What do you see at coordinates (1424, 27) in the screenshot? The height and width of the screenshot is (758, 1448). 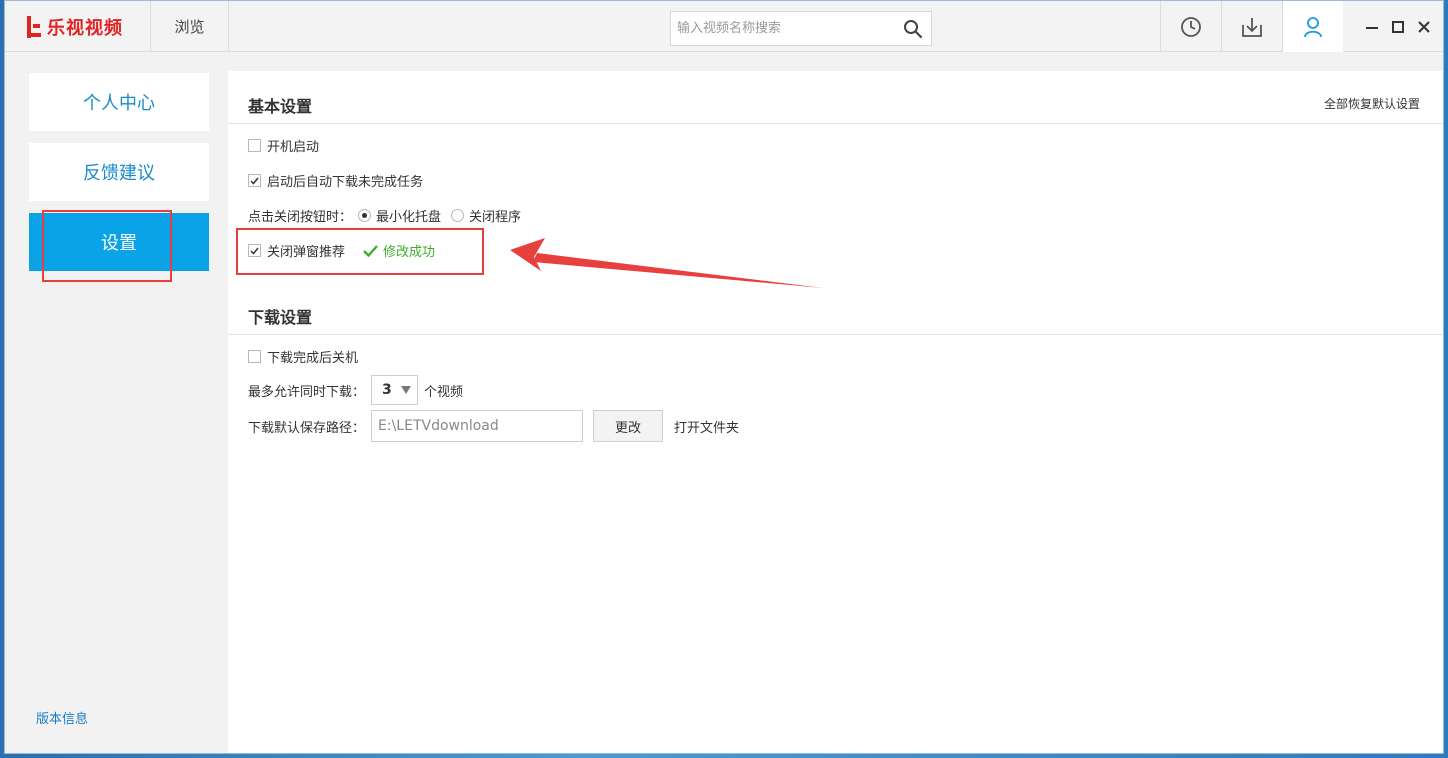 I see `close-icon` at bounding box center [1424, 27].